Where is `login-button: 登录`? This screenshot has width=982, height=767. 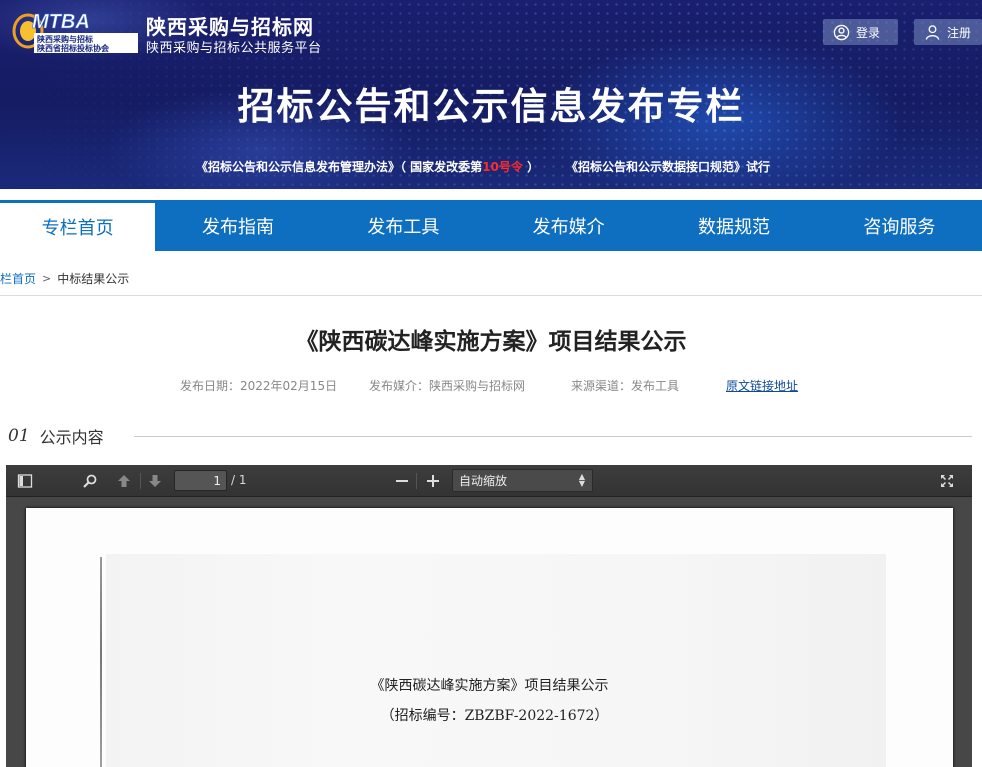 login-button: 登录 is located at coordinates (860, 32).